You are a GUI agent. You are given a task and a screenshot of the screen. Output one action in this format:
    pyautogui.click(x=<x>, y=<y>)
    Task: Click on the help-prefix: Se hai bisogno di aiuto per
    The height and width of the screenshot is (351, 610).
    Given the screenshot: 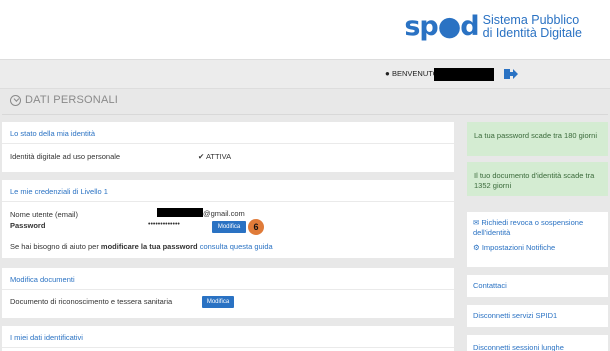 What is the action you would take?
    pyautogui.click(x=55, y=246)
    